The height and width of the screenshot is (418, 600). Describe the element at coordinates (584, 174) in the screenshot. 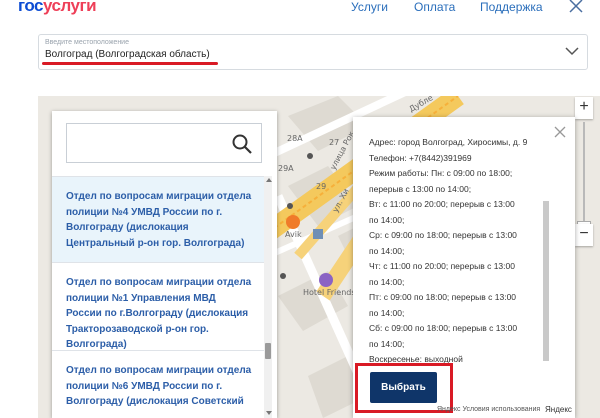

I see `zoom-slider` at that location.